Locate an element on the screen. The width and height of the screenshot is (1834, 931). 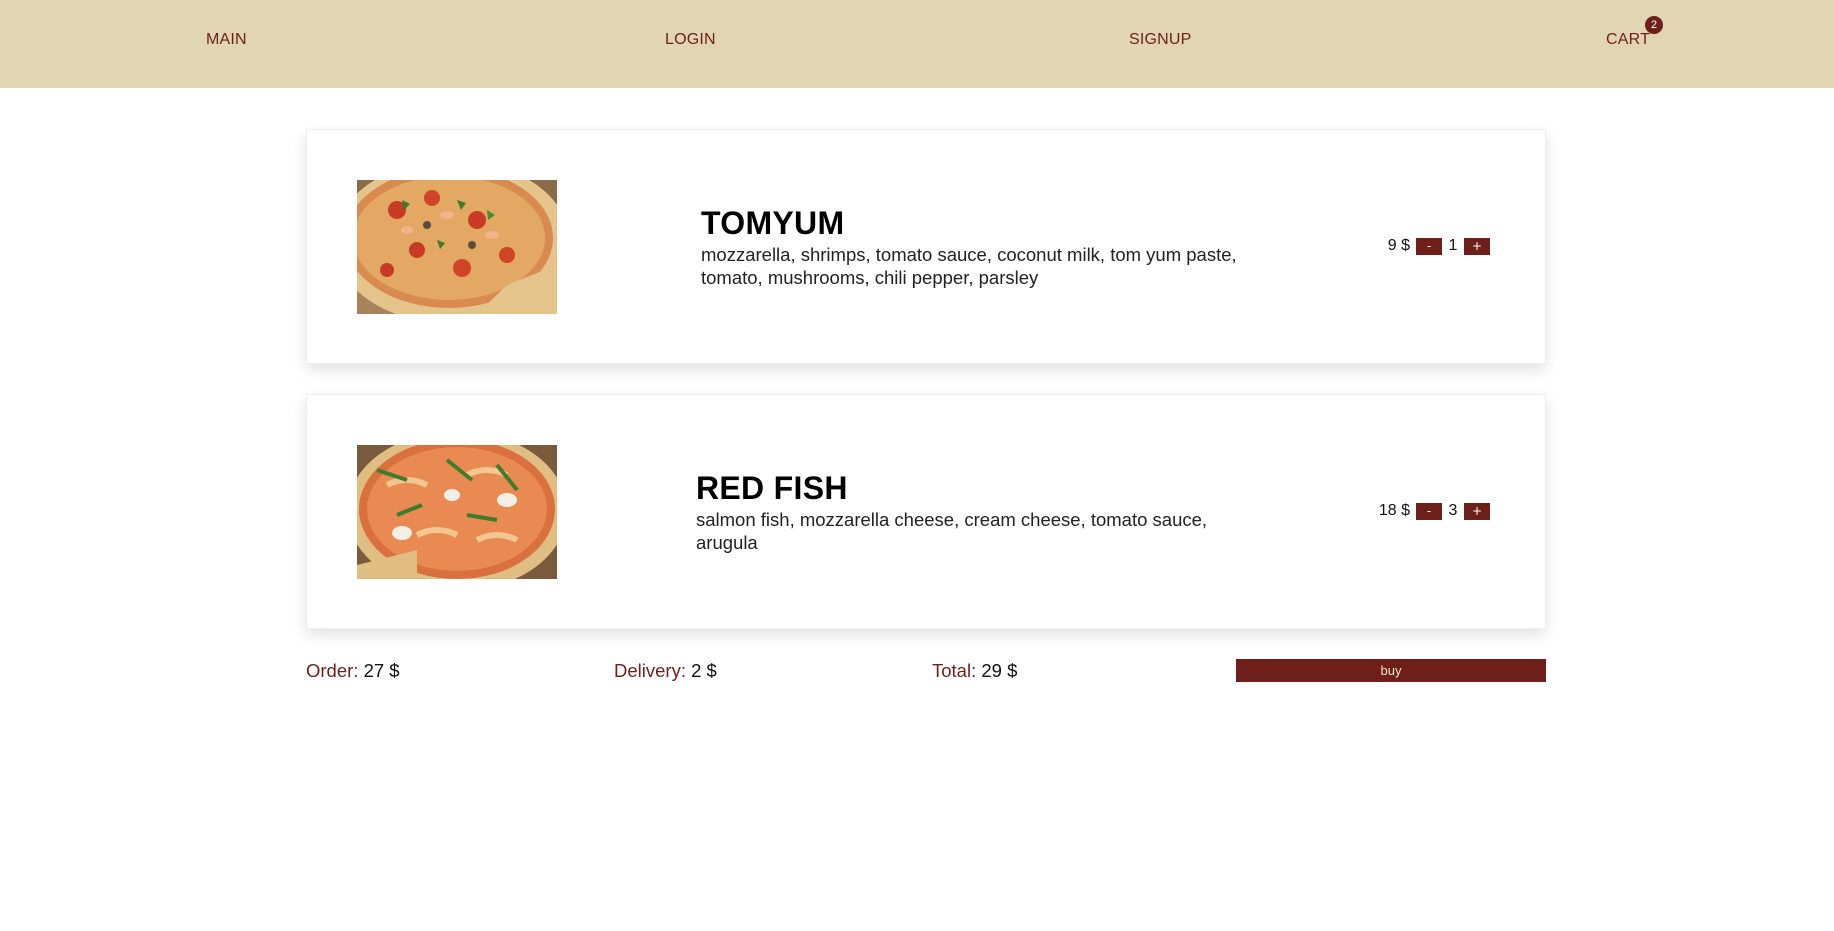
item-quantity: 3 is located at coordinates (1453, 510).